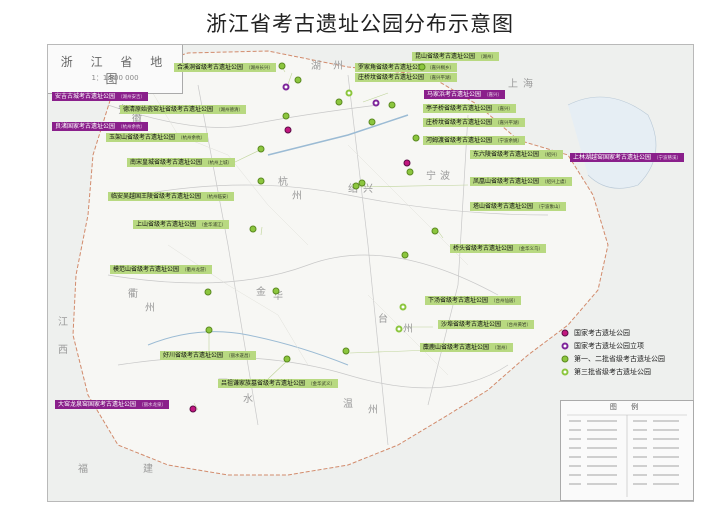 This screenshot has height=509, width=720. I want to click on region-label: 温, so click(348, 404).